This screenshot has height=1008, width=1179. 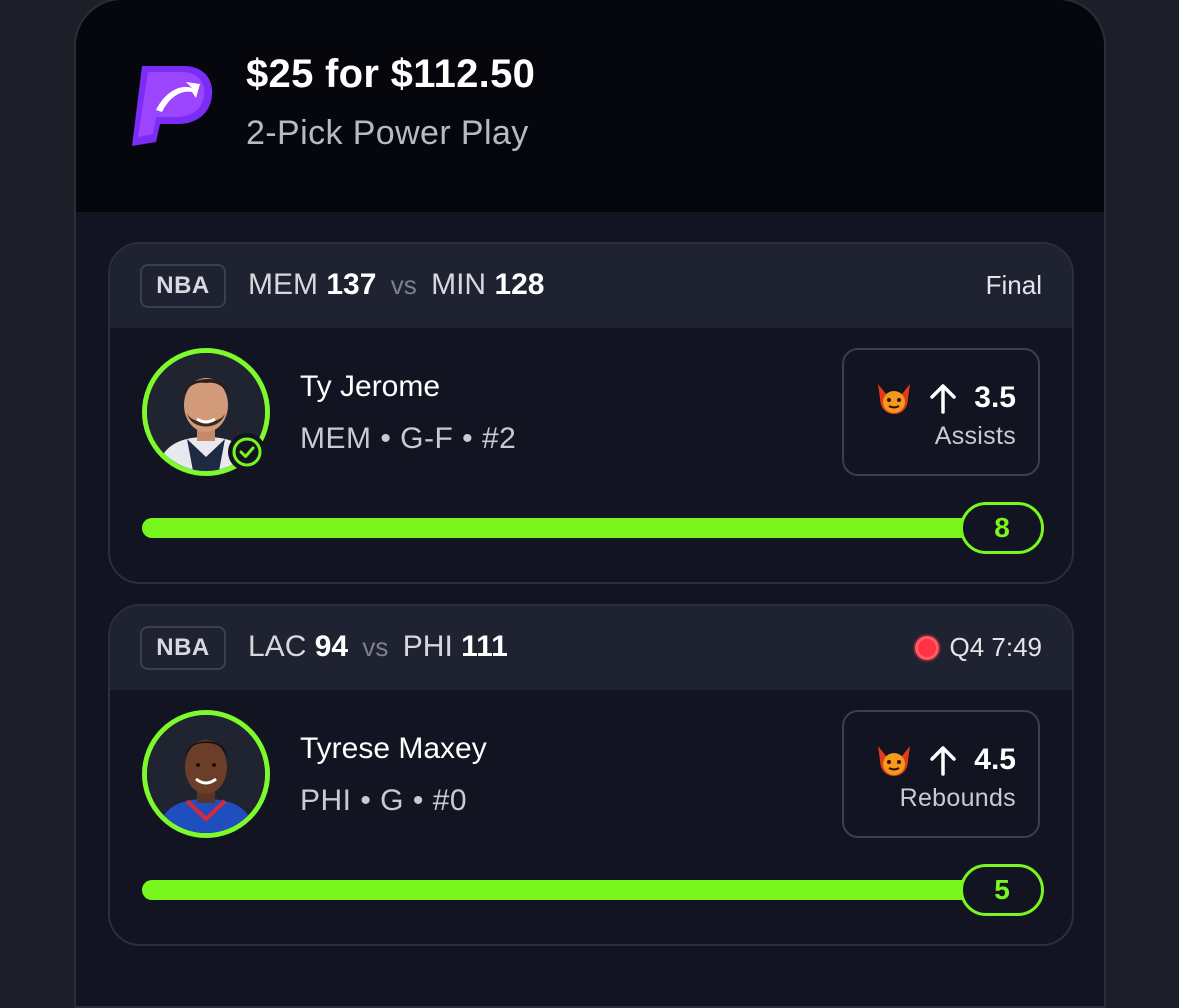 What do you see at coordinates (387, 133) in the screenshot?
I see `play-type-label: 2-Pick Power Play` at bounding box center [387, 133].